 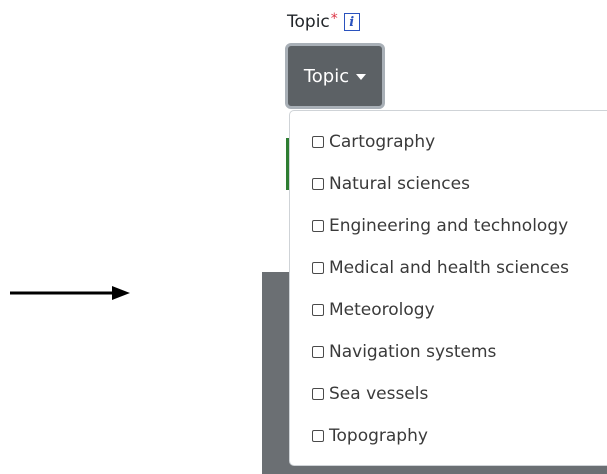 What do you see at coordinates (448, 142) in the screenshot?
I see `menu-item: Cartography` at bounding box center [448, 142].